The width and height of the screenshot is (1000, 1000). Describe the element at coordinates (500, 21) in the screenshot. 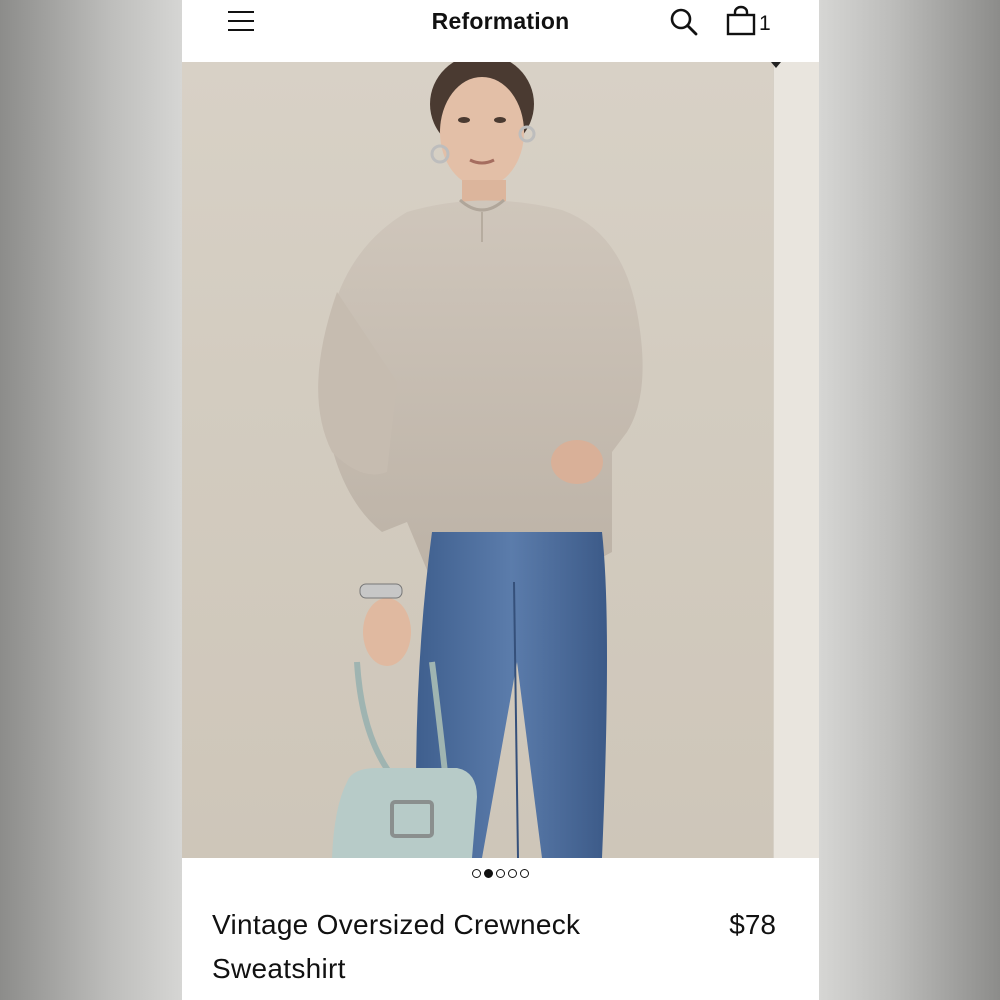

I see `brand-logo: Reformation` at that location.